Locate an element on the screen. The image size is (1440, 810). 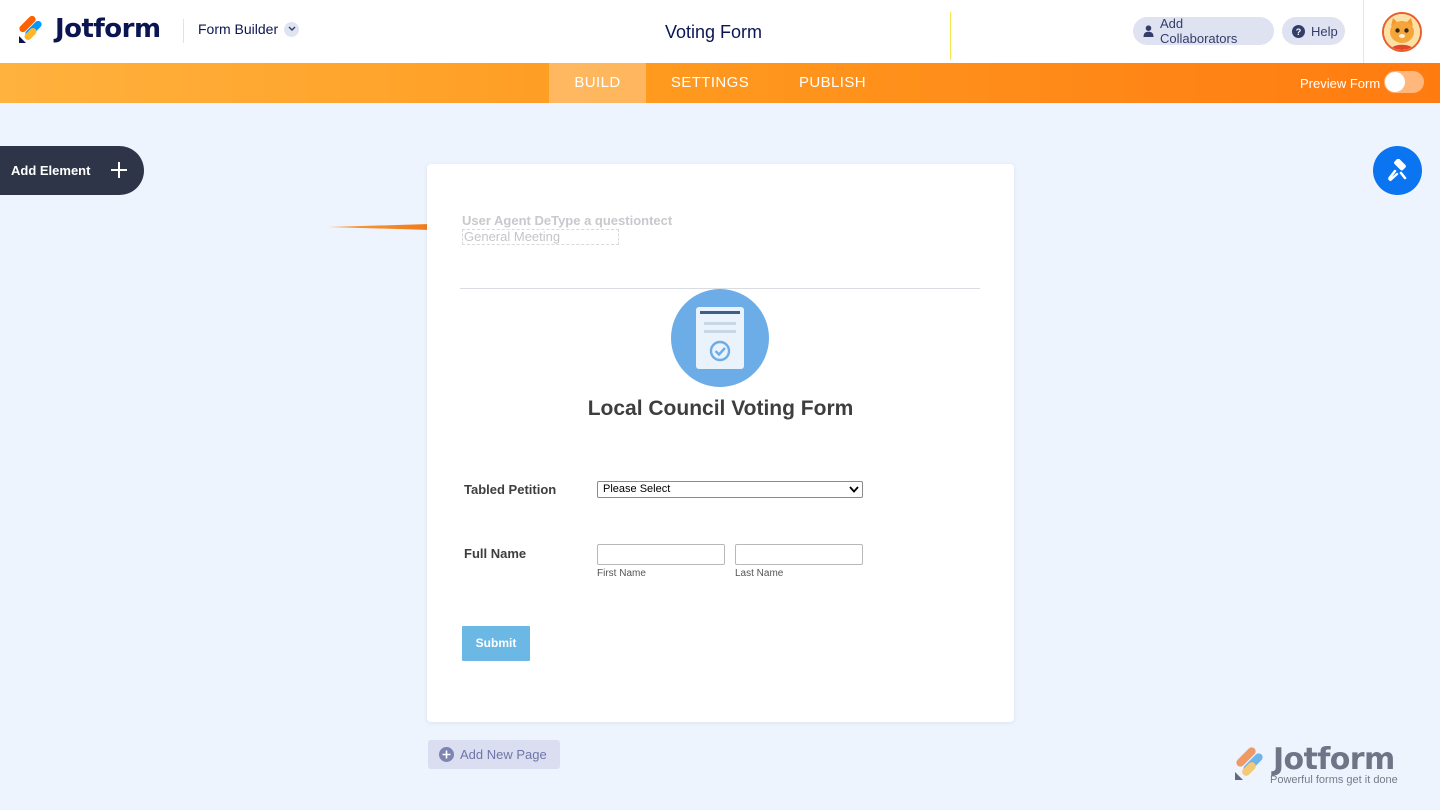
watermark-text: Jotform is located at coordinates (1334, 759).